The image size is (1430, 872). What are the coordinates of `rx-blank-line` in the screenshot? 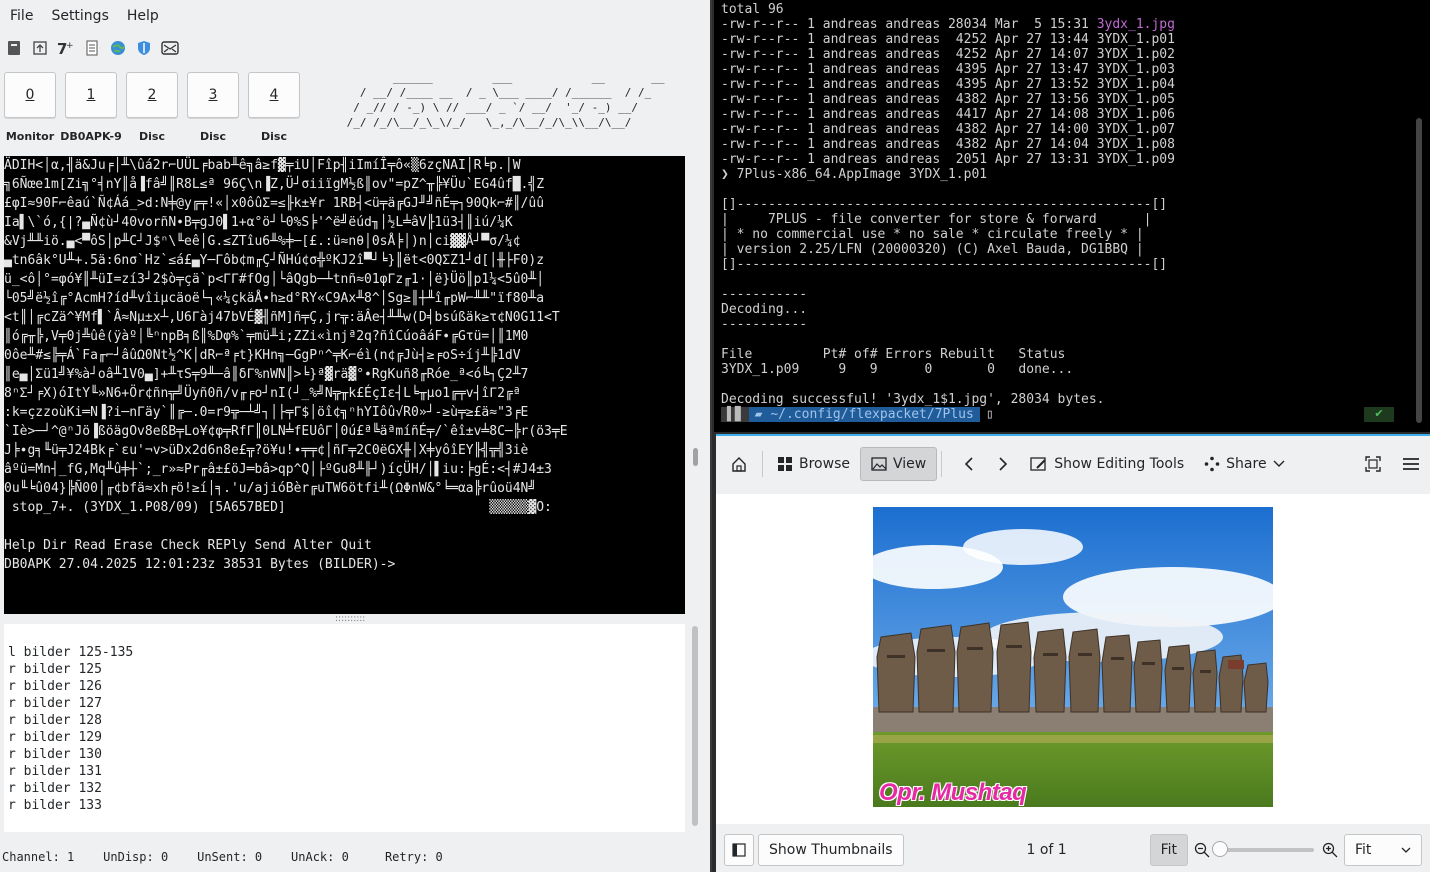 It's located at (344, 526).